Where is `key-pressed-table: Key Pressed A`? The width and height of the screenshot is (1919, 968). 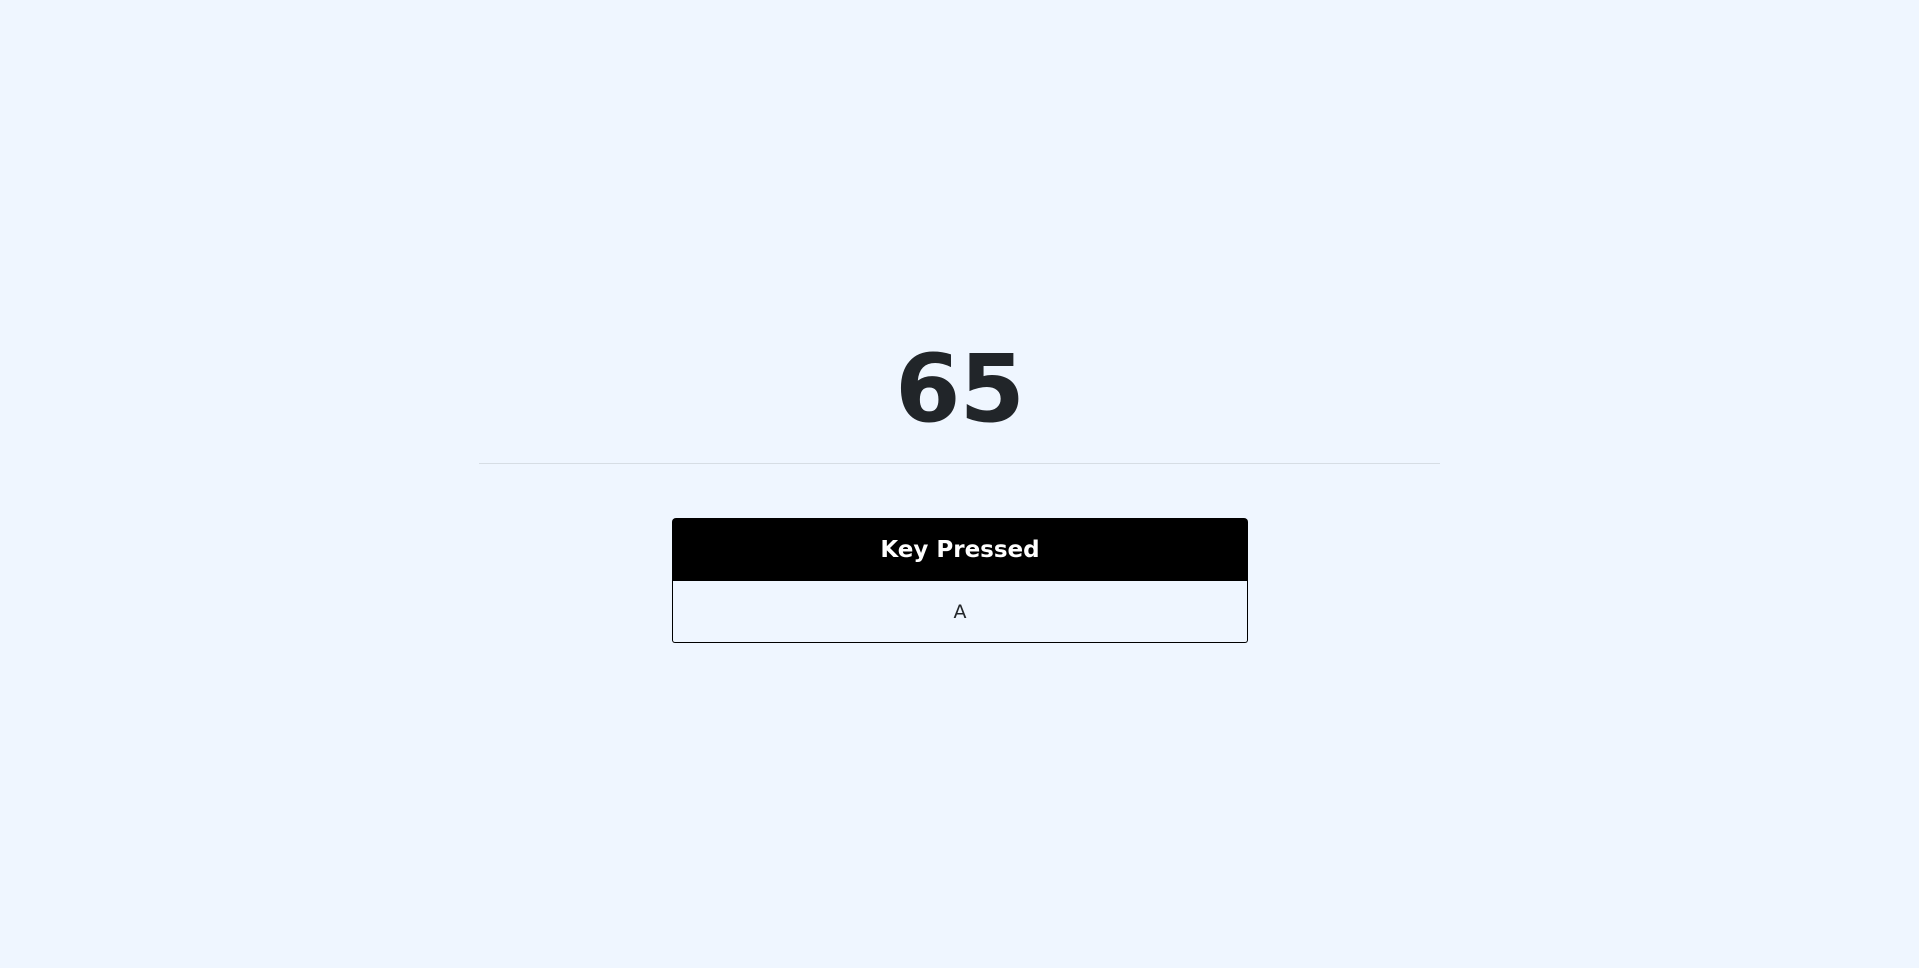
key-pressed-table: Key Pressed A is located at coordinates (960, 580).